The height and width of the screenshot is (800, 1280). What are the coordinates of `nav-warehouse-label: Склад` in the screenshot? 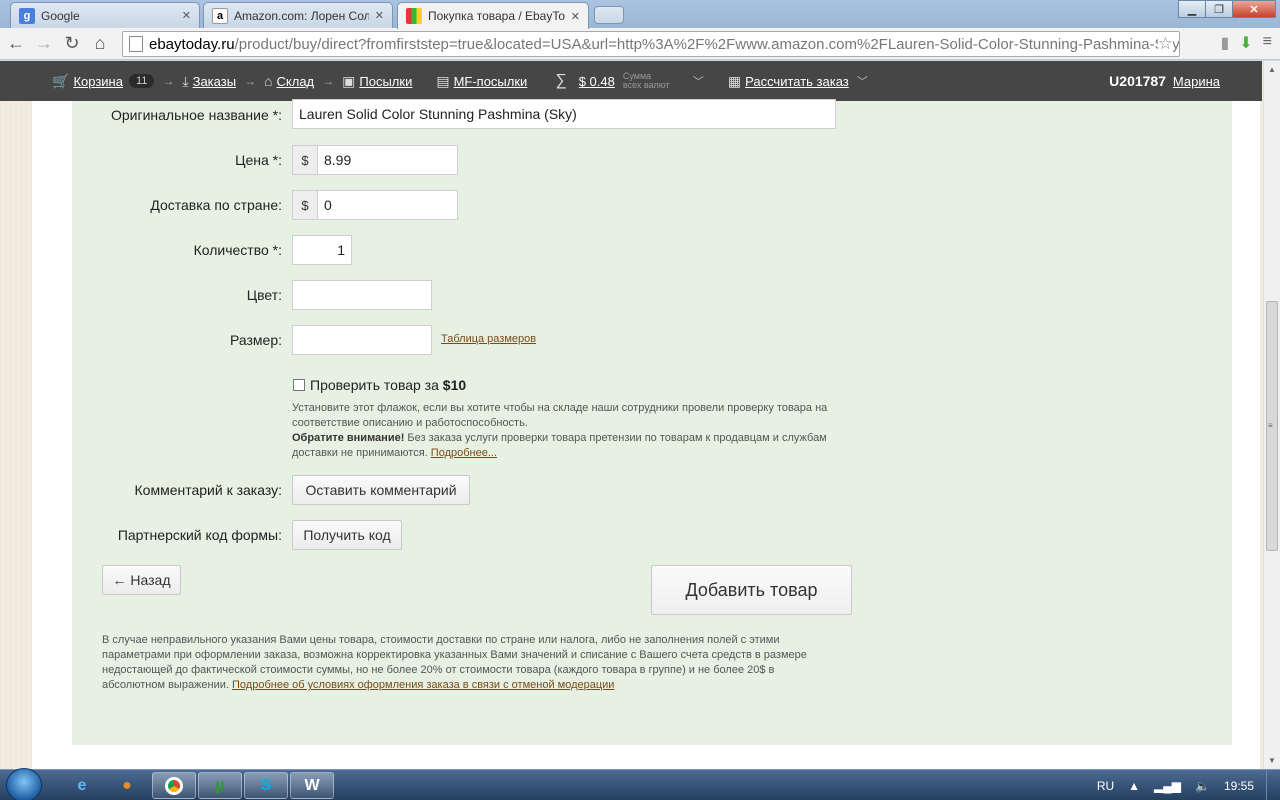 It's located at (296, 81).